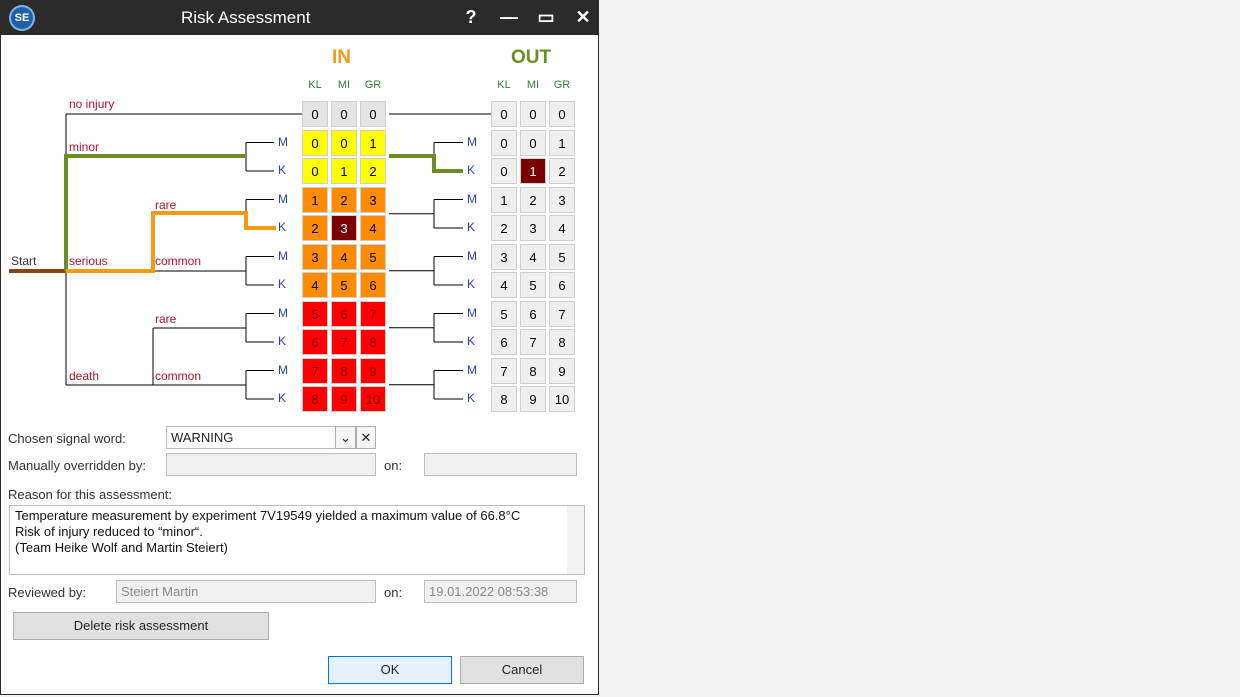 This screenshot has height=697, width=1240. What do you see at coordinates (251, 437) in the screenshot?
I see `signal-word-select: WARNING` at bounding box center [251, 437].